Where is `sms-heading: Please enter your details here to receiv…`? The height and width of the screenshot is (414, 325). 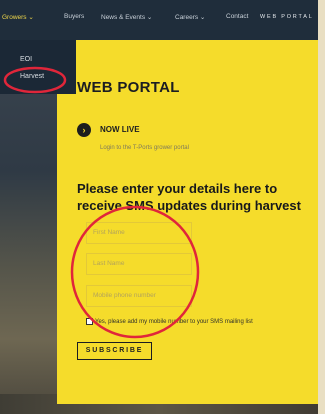 sms-heading: Please enter your details here to receiv… is located at coordinates (189, 197).